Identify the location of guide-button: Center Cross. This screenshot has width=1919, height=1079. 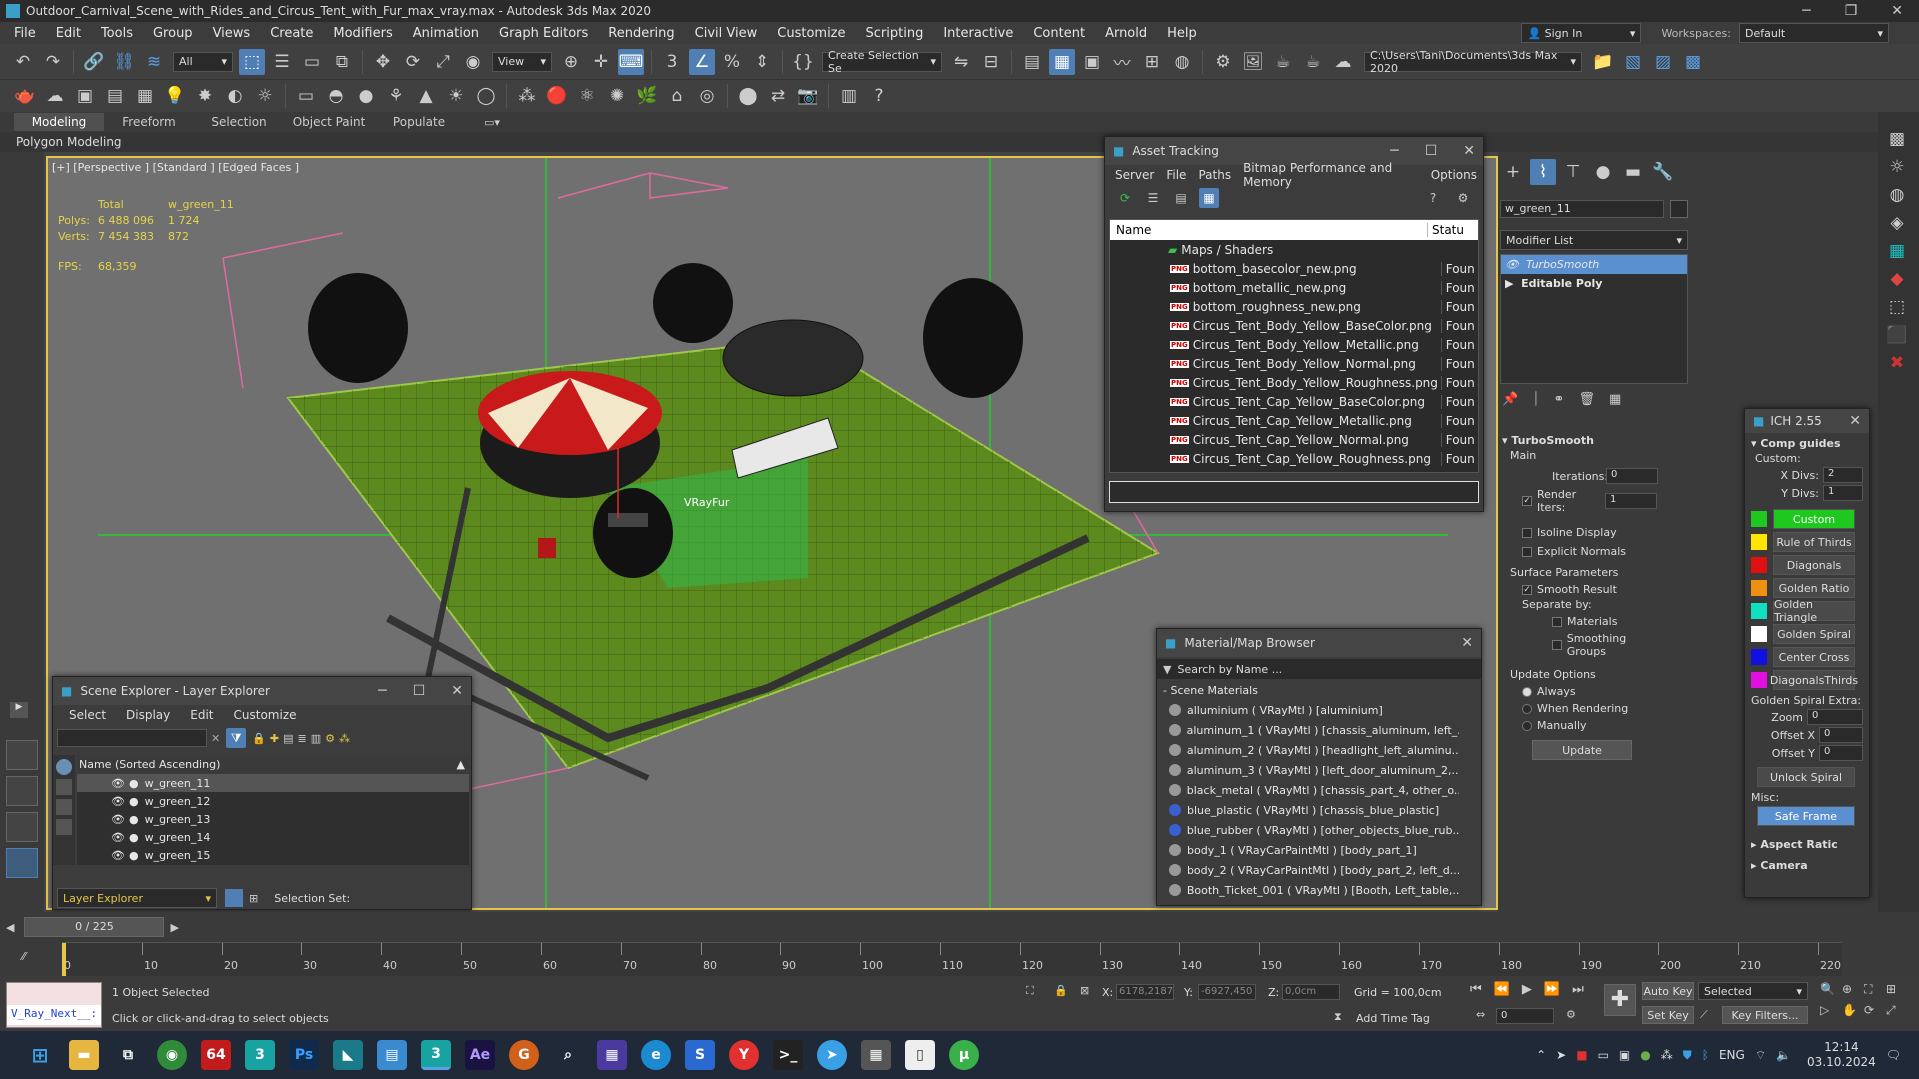
(1814, 657).